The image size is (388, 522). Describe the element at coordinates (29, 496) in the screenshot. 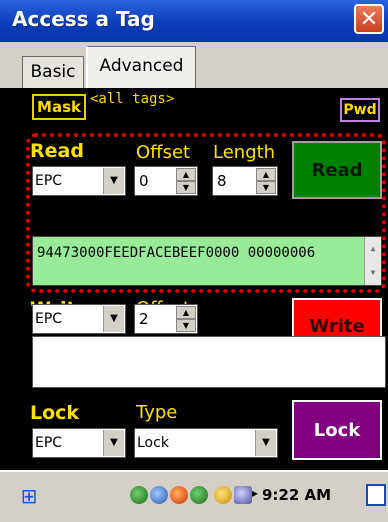

I see `windows-start-icon: ⊞` at that location.